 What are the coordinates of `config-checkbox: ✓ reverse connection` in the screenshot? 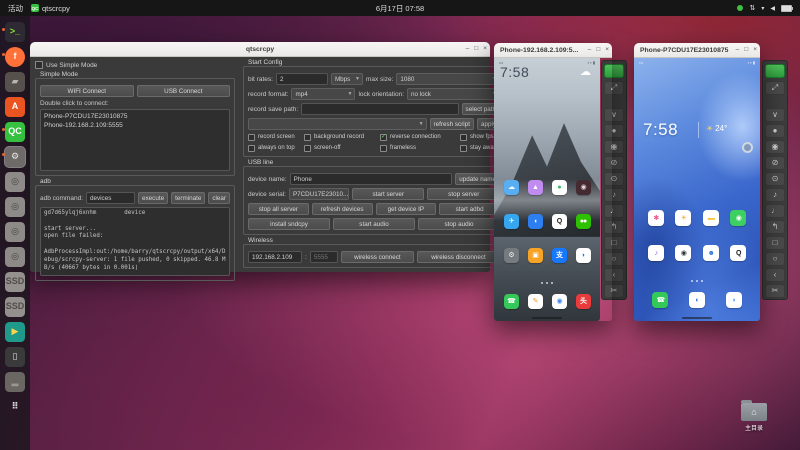 It's located at (420, 137).